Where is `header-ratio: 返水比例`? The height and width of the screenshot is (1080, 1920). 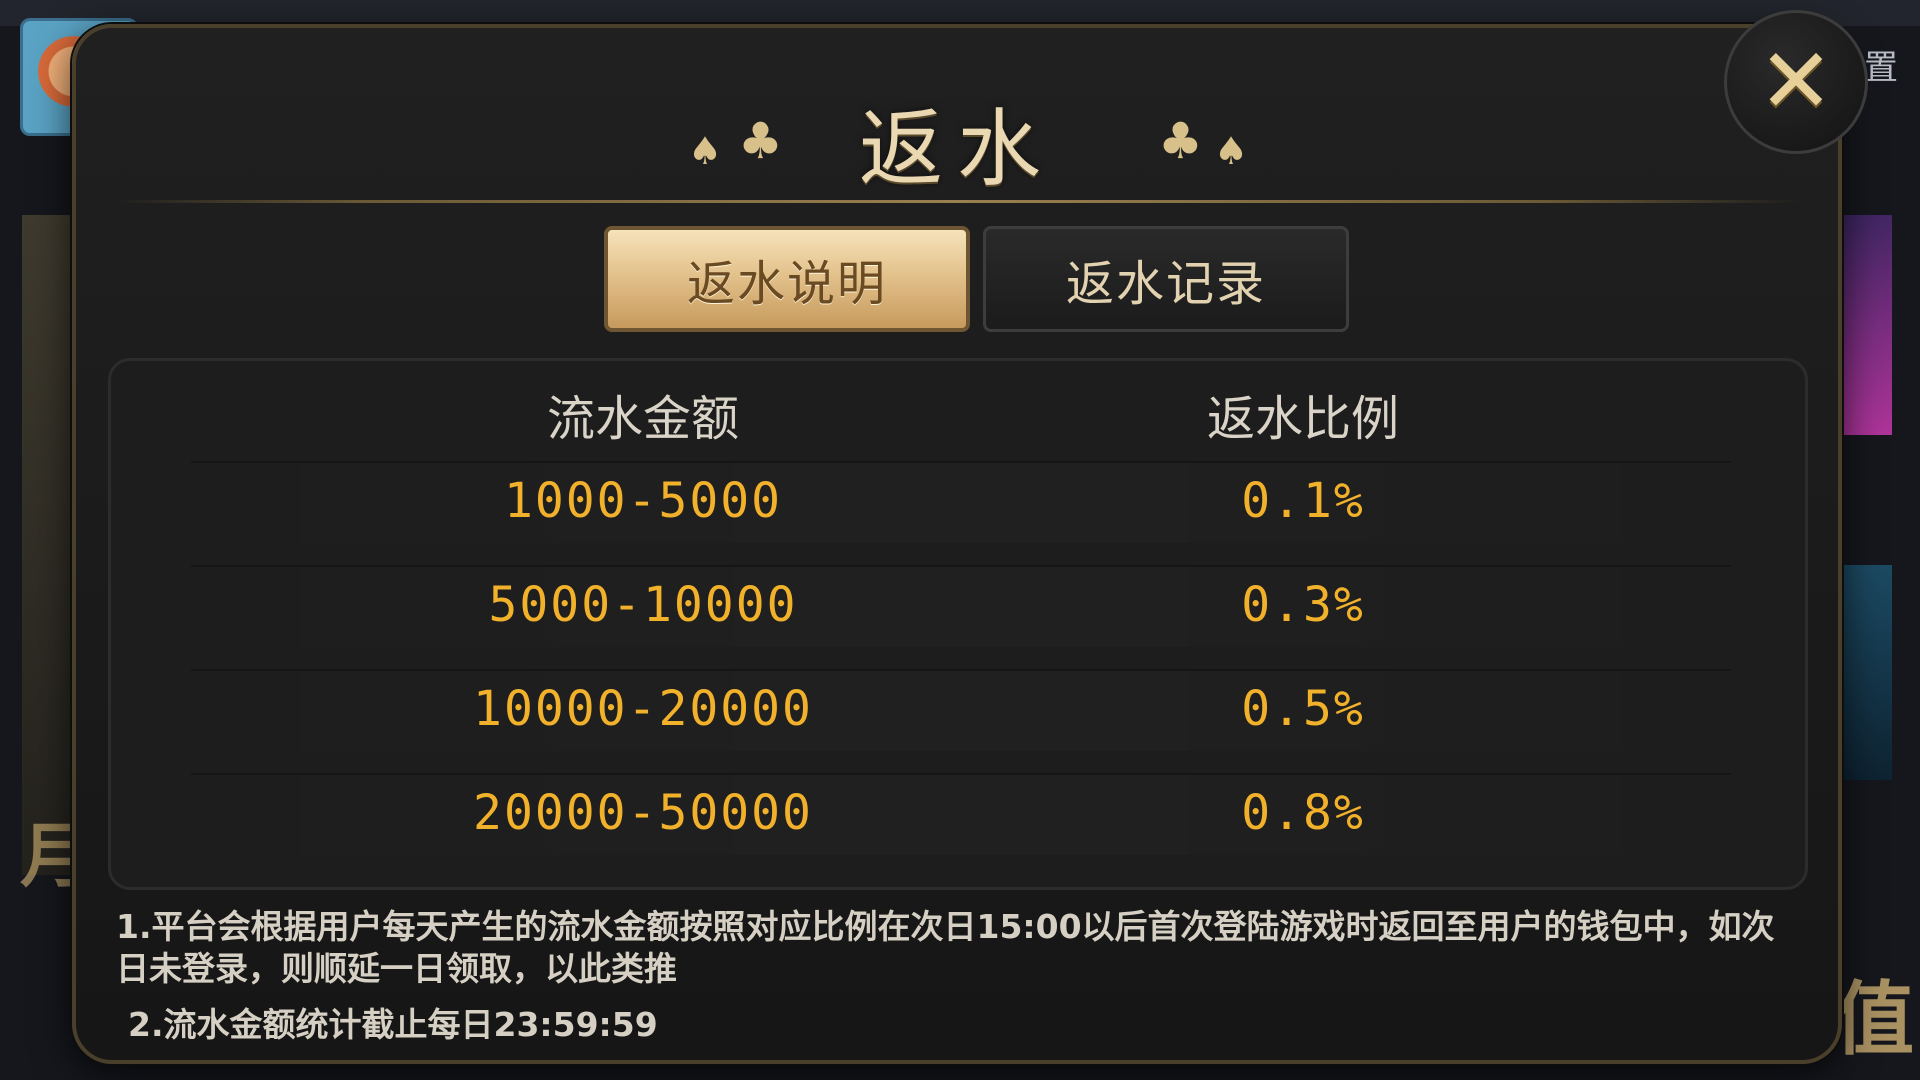
header-ratio: 返水比例 is located at coordinates (1302, 419).